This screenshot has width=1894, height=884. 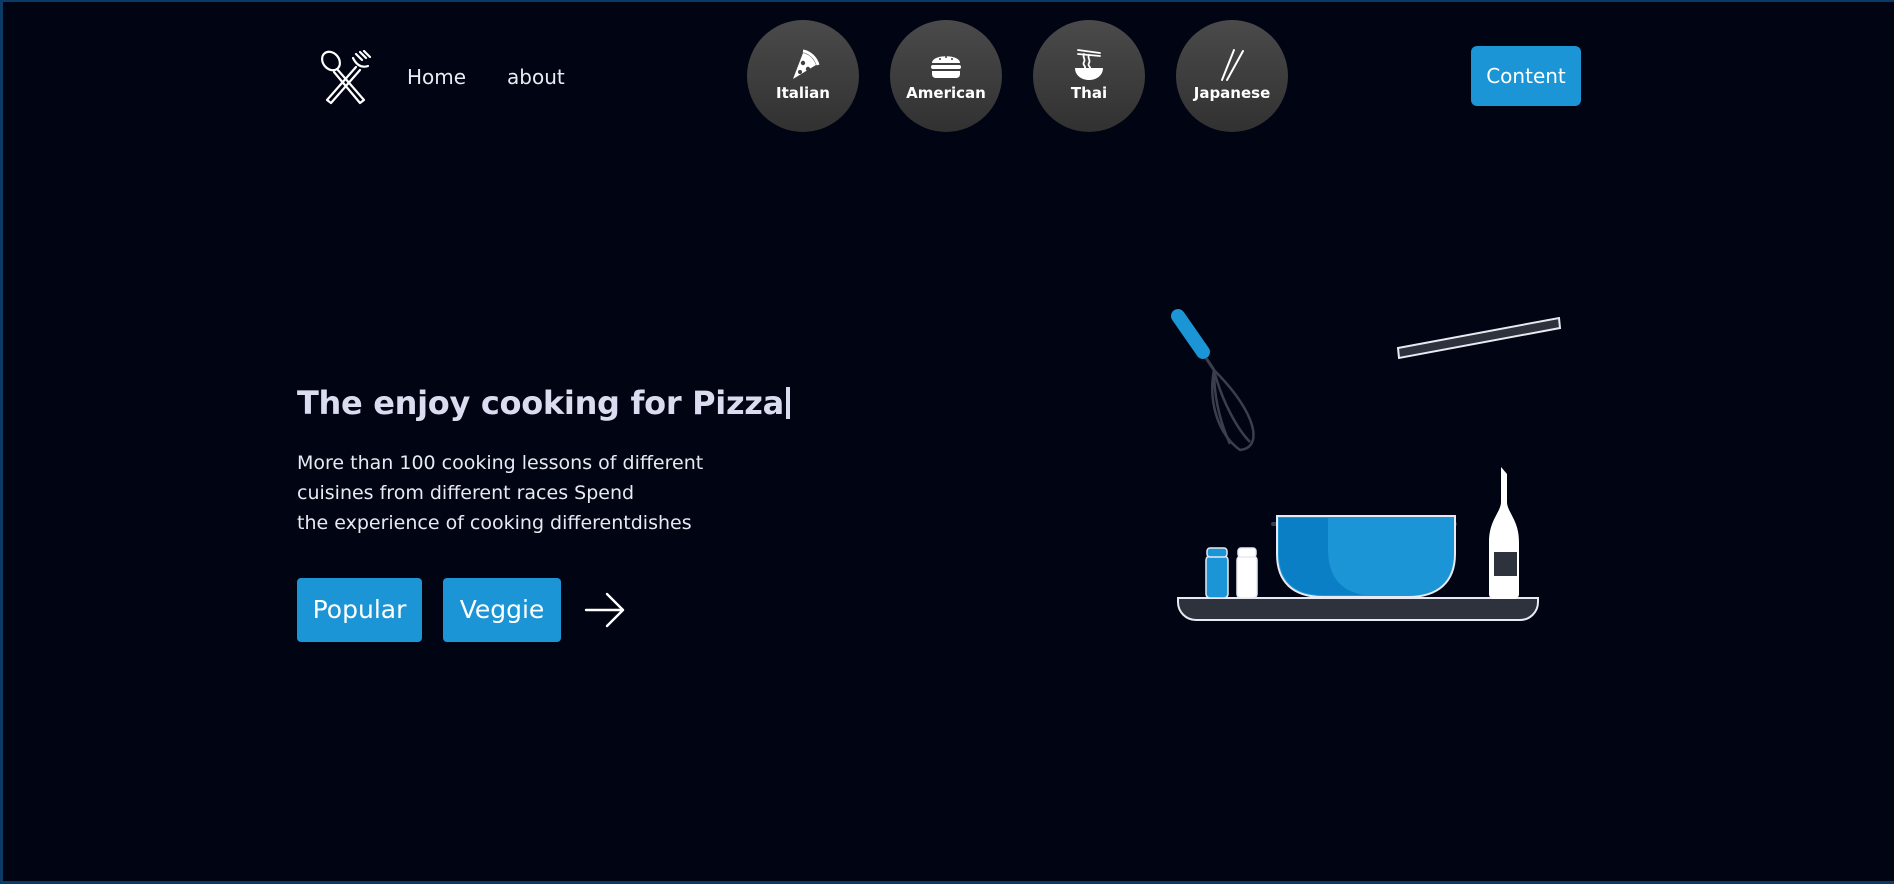 I want to click on cuisine-thai-button: Thai, so click(x=1089, y=76).